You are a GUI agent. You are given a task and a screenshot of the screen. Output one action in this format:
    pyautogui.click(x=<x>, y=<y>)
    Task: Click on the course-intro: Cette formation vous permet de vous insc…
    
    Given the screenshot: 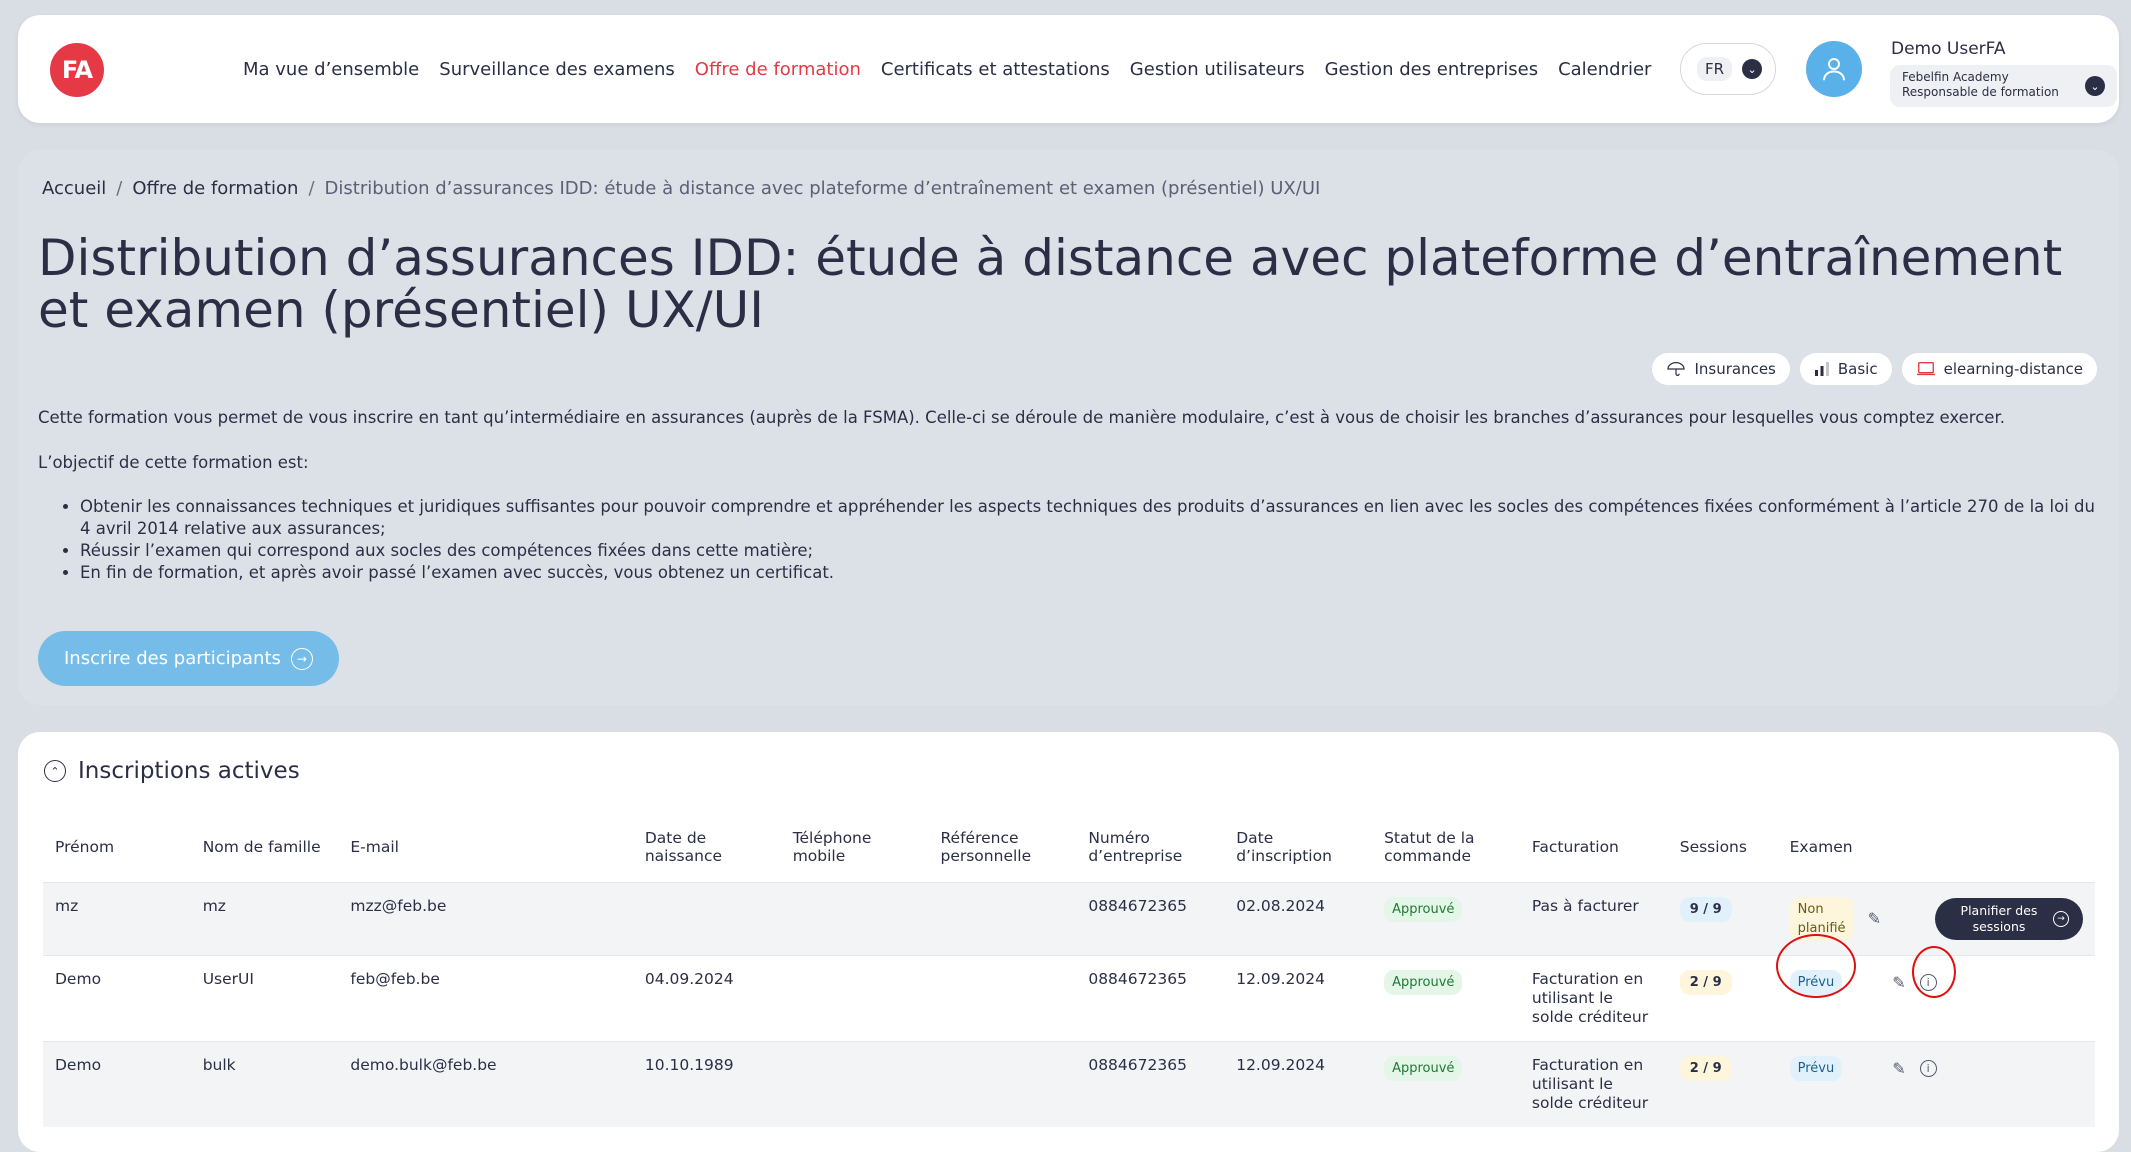 What is the action you would take?
    pyautogui.click(x=1021, y=417)
    